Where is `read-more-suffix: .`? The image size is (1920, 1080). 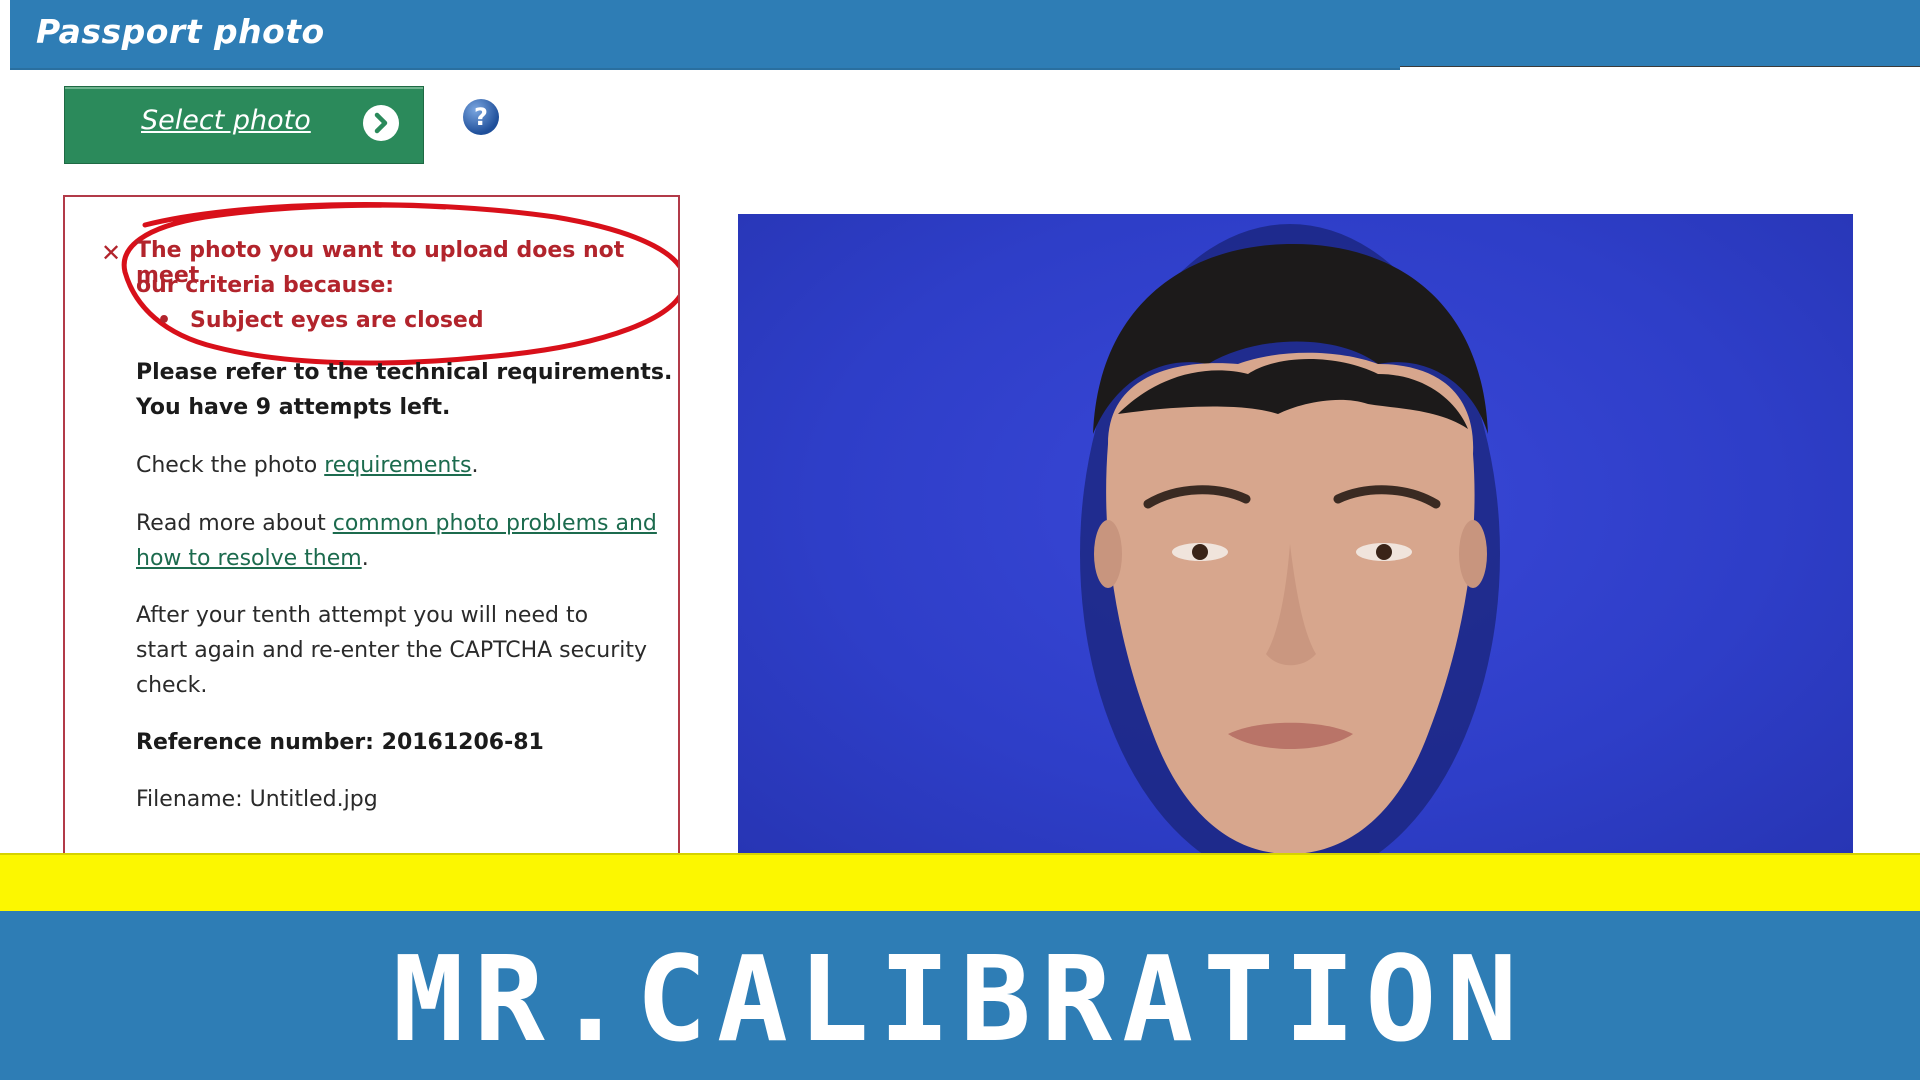 read-more-suffix: . is located at coordinates (365, 558).